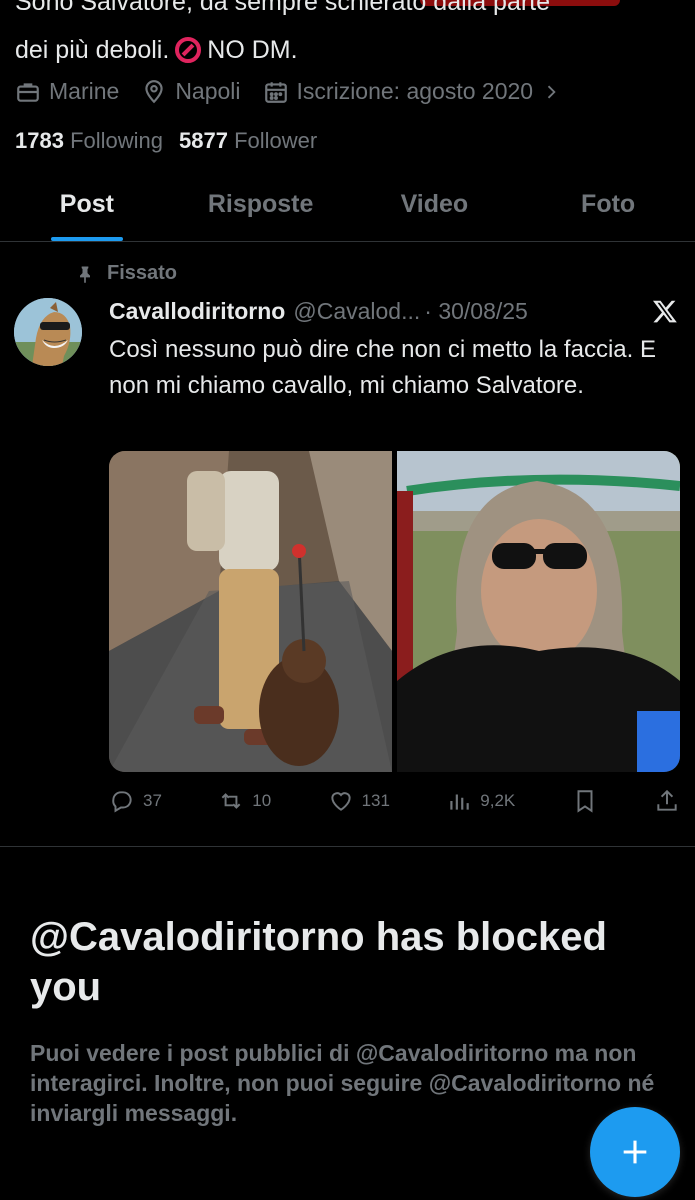  I want to click on bookmark-button, so click(585, 801).